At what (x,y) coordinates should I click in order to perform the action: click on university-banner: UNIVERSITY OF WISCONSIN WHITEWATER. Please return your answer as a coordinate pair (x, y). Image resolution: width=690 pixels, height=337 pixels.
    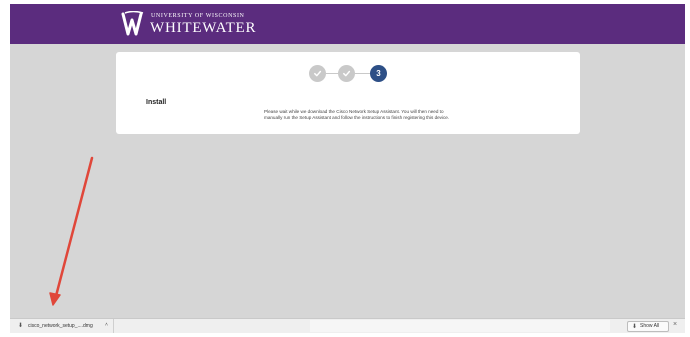
    Looking at the image, I should click on (347, 24).